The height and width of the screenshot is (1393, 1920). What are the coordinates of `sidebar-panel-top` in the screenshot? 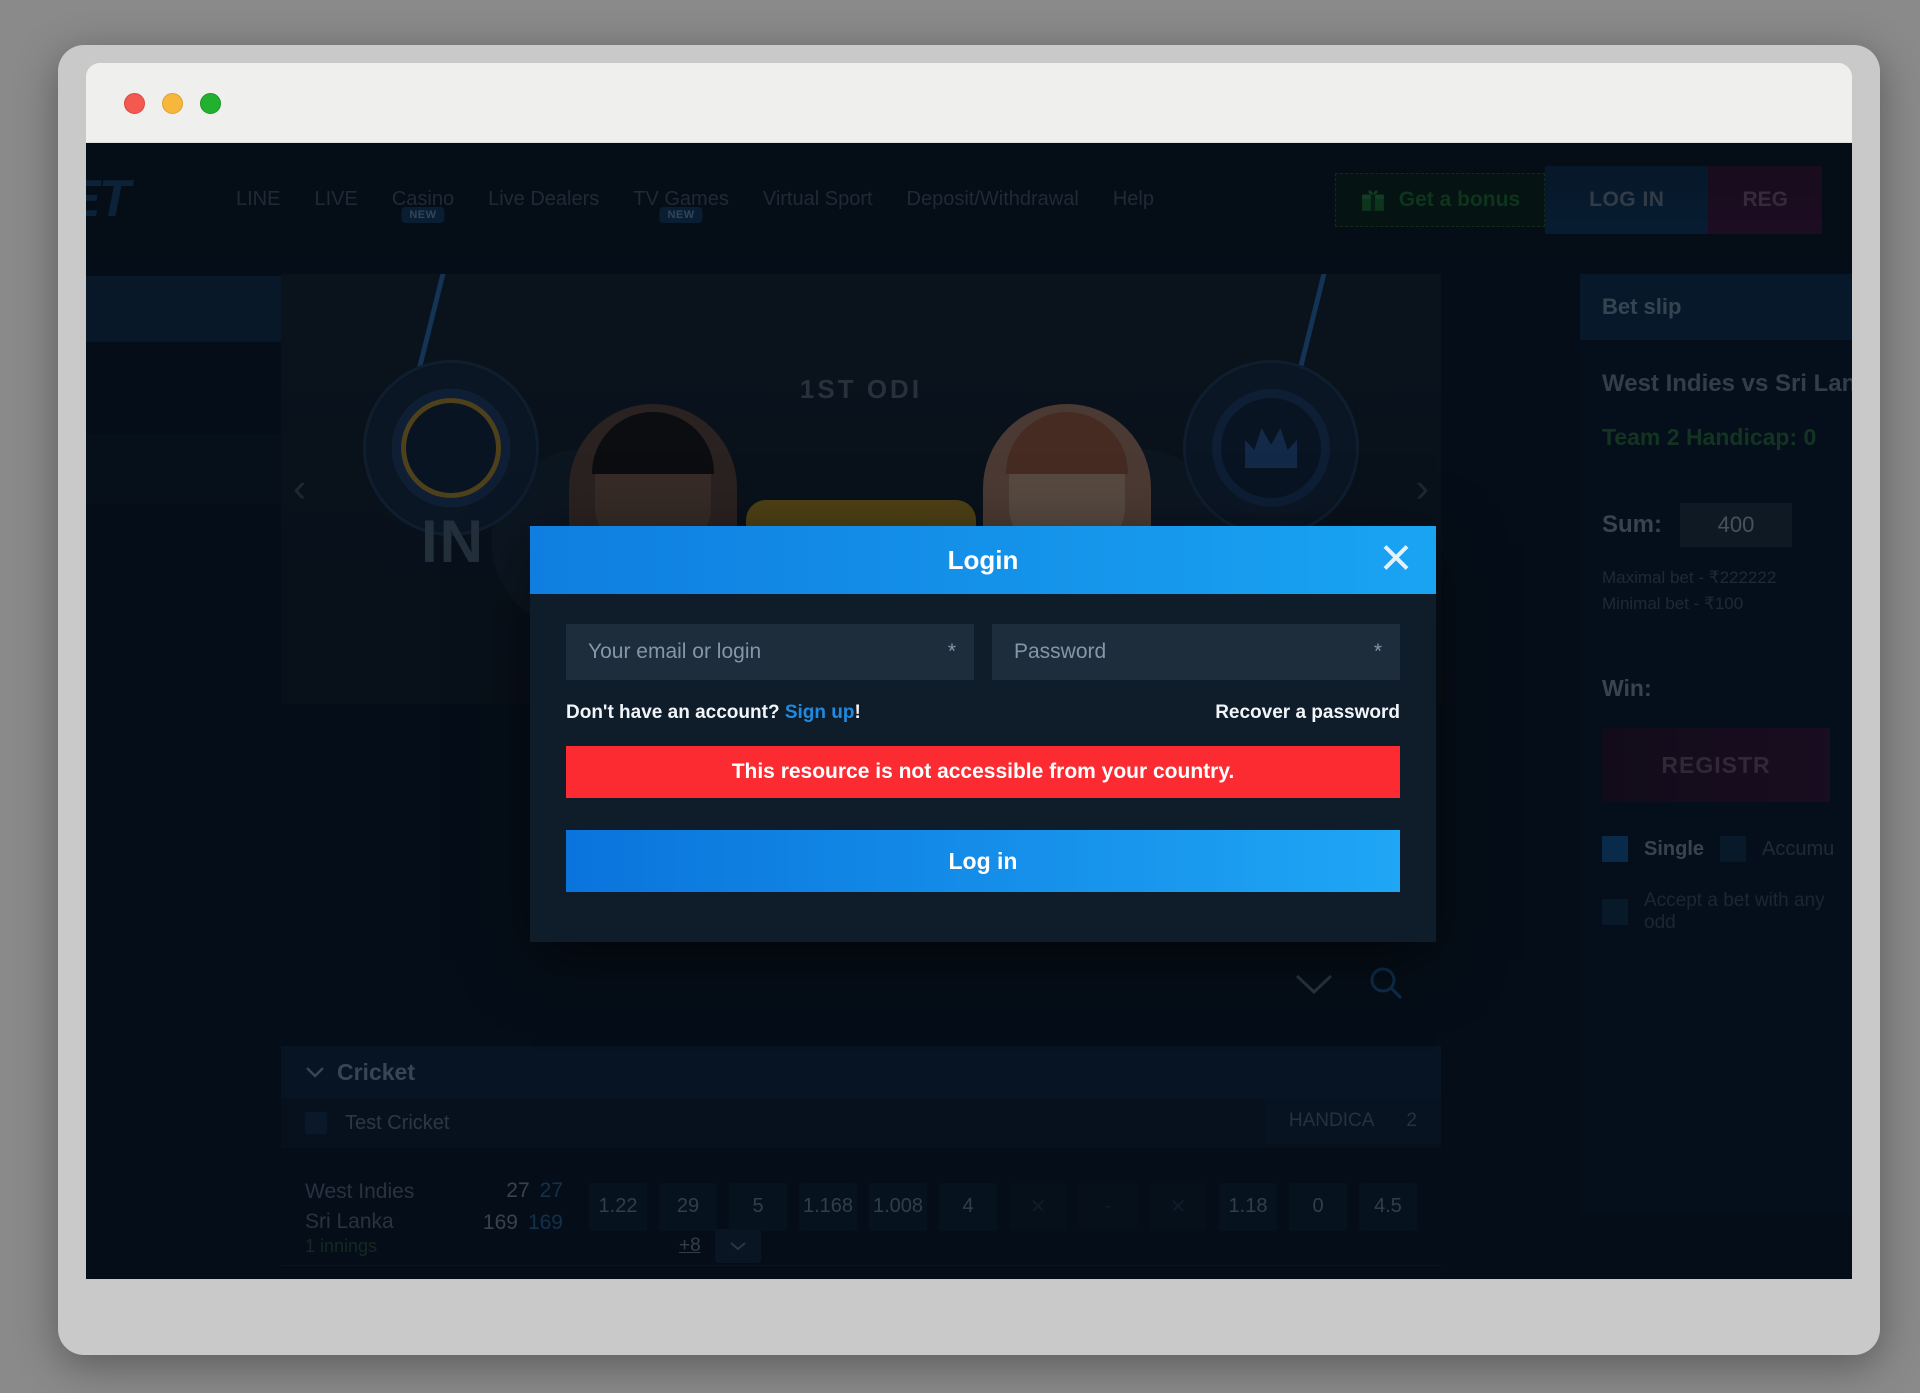 It's located at (183, 309).